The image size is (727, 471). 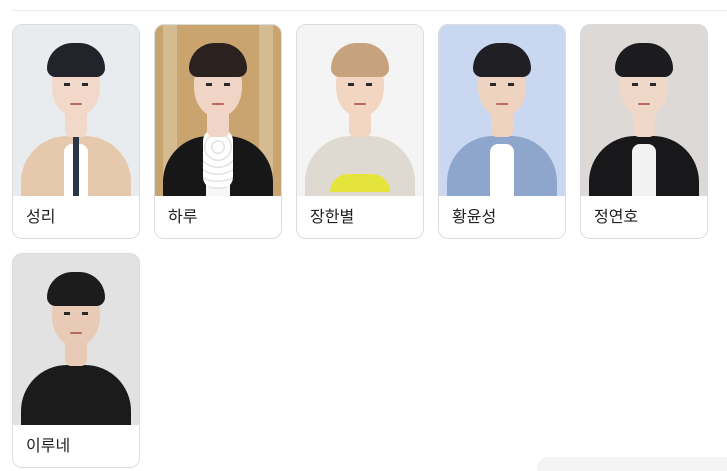 What do you see at coordinates (332, 216) in the screenshot?
I see `person-name: 장한별` at bounding box center [332, 216].